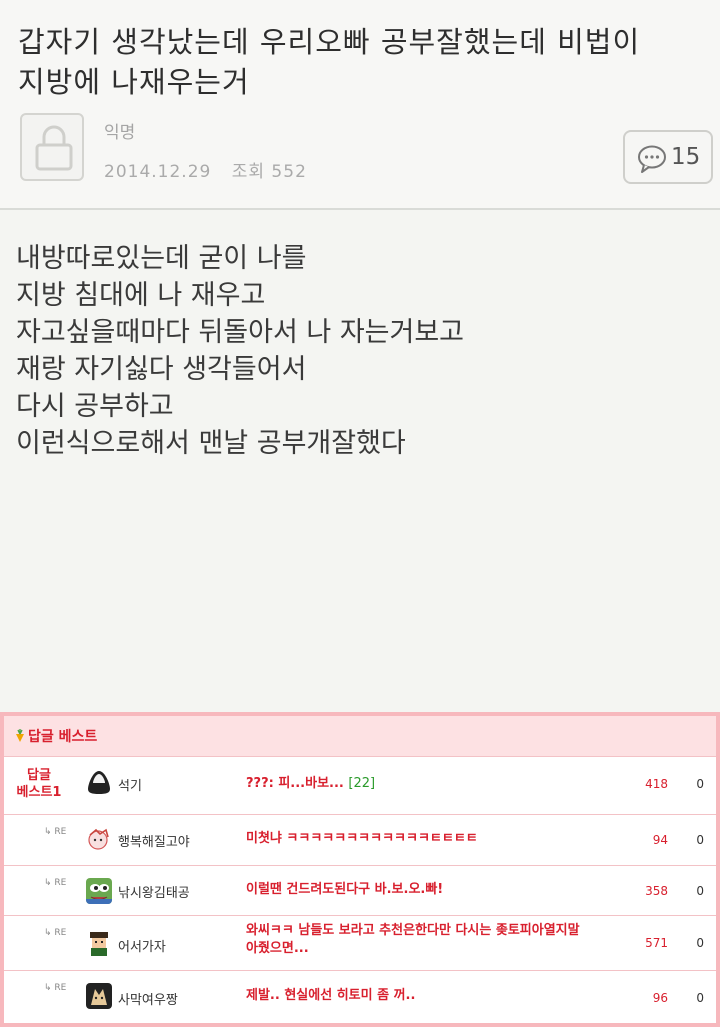 The width and height of the screenshot is (720, 1027). I want to click on author-avatar, so click(52, 147).